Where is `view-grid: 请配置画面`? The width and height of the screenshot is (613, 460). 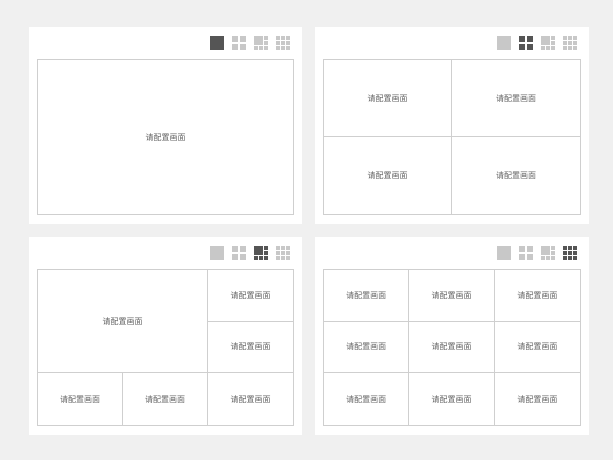
view-grid: 请配置画面 is located at coordinates (165, 137).